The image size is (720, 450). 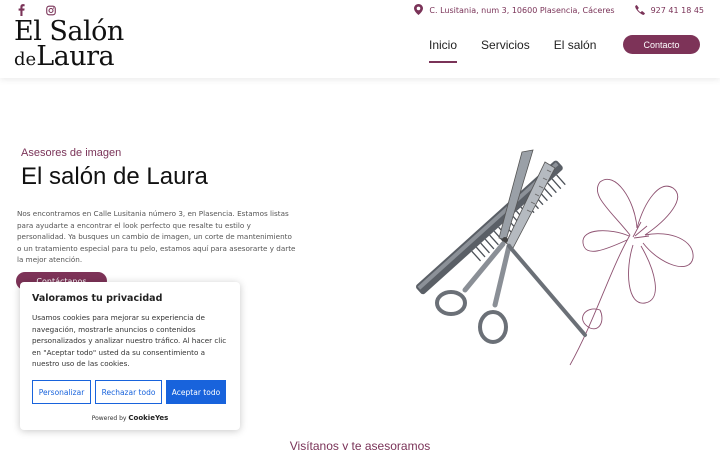 What do you see at coordinates (61, 392) in the screenshot?
I see `customize-cookies-button: Personalizar` at bounding box center [61, 392].